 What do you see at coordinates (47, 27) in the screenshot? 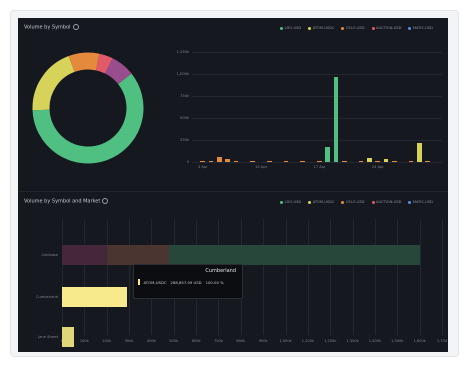
I see `panel-title-text: Volume by Symbol` at bounding box center [47, 27].